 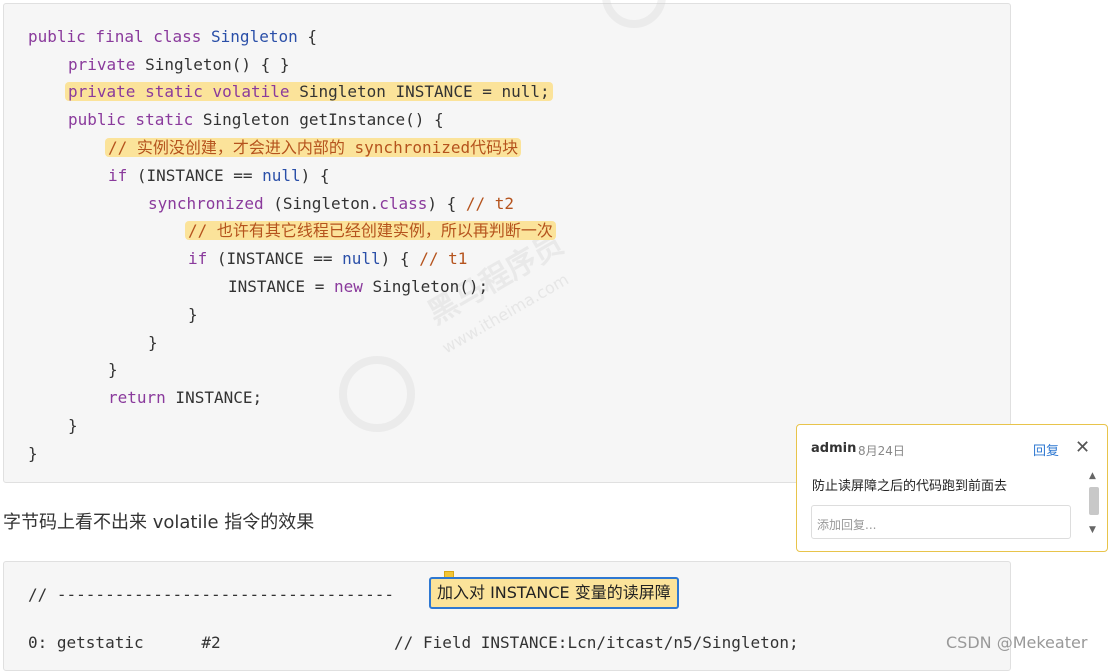 What do you see at coordinates (881, 451) in the screenshot?
I see `comment-date: 8月24日` at bounding box center [881, 451].